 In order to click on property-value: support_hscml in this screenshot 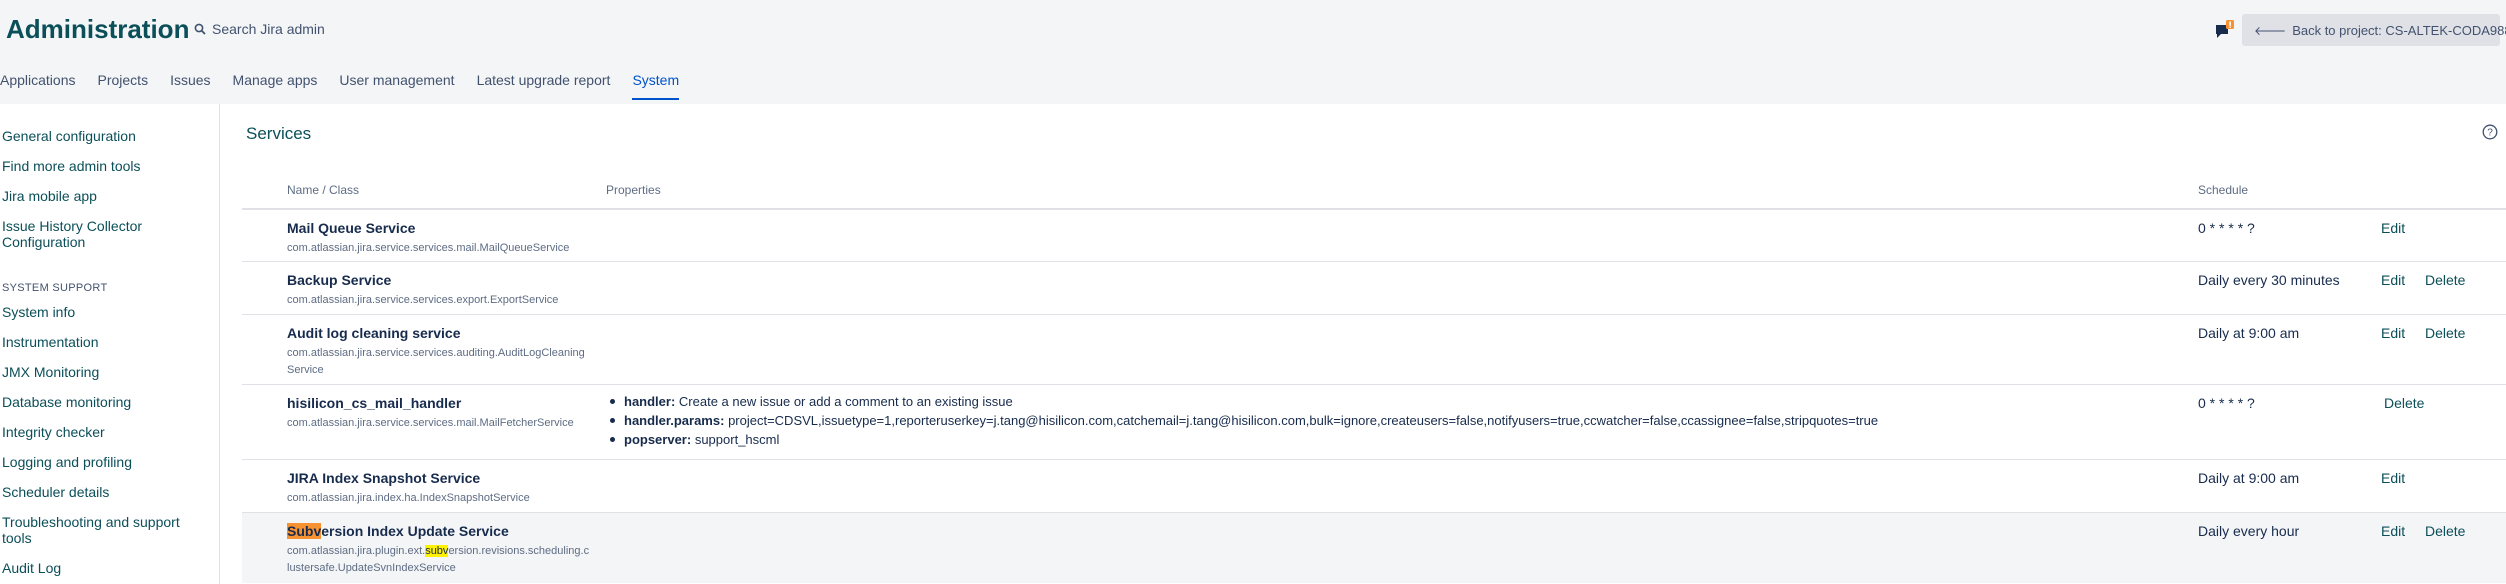, I will do `click(737, 439)`.